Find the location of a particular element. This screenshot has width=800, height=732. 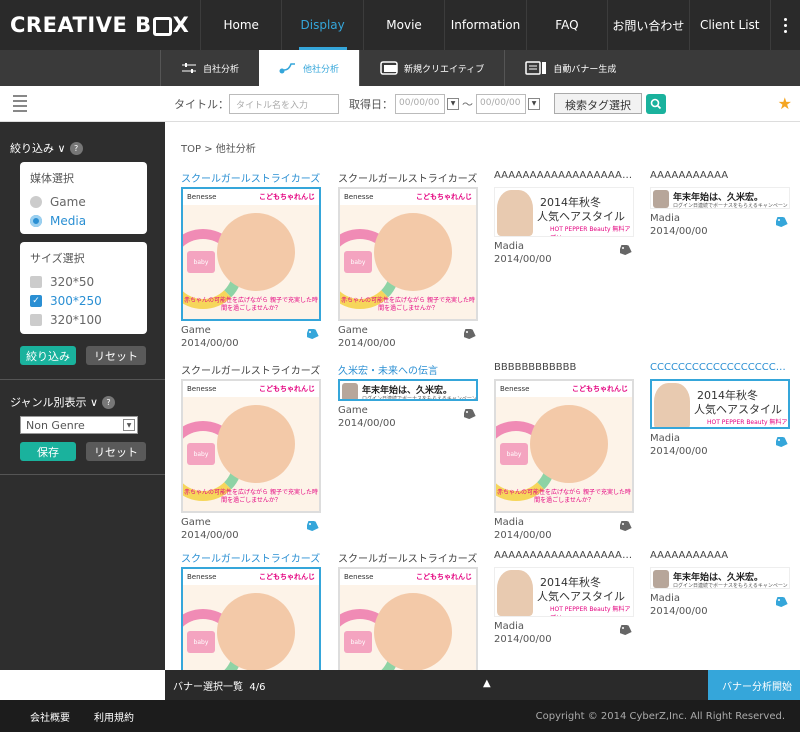

subnav-item: 自動バナー生成 is located at coordinates (570, 68).